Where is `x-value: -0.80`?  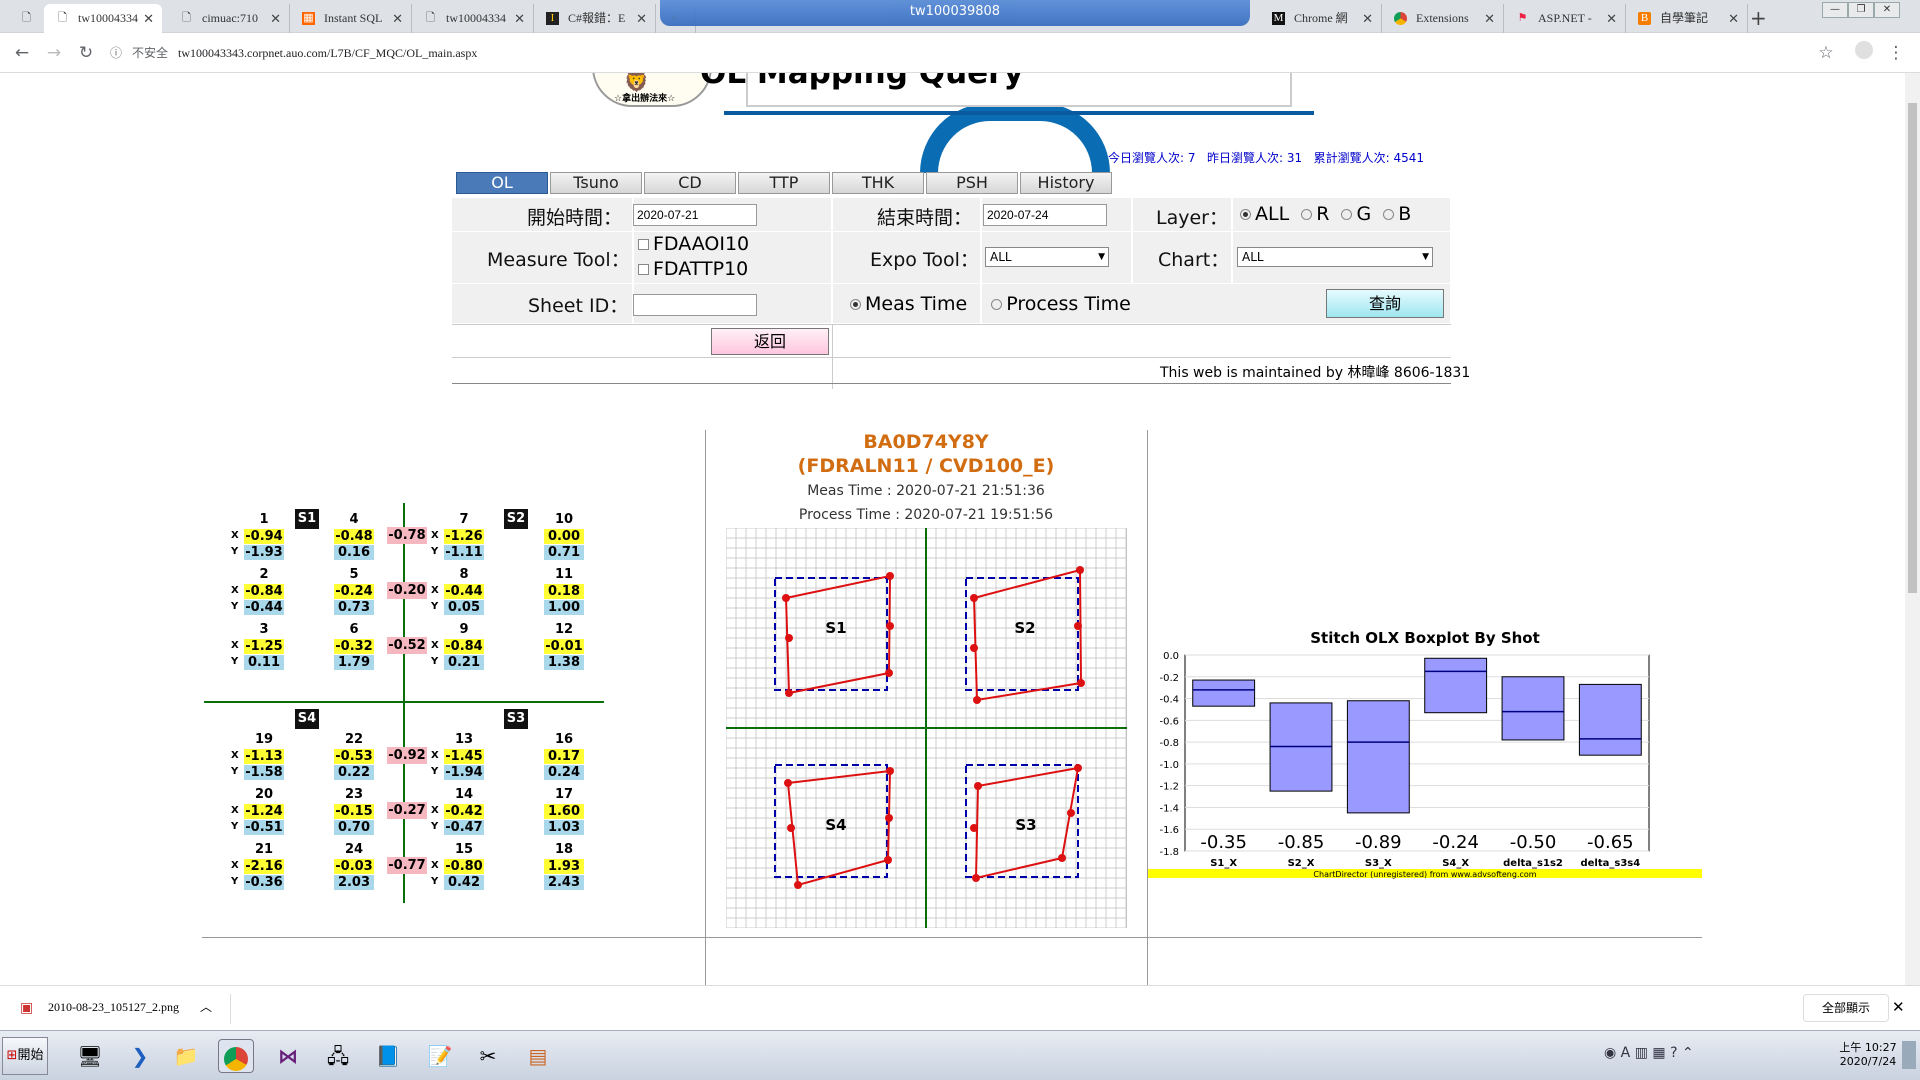
x-value: -0.80 is located at coordinates (464, 866).